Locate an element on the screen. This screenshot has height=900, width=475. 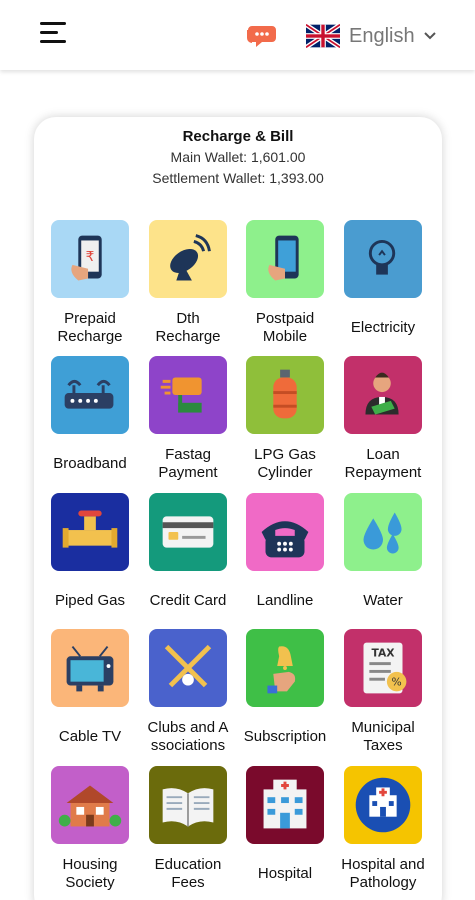
service-label: Cable TV is located at coordinates (90, 736).